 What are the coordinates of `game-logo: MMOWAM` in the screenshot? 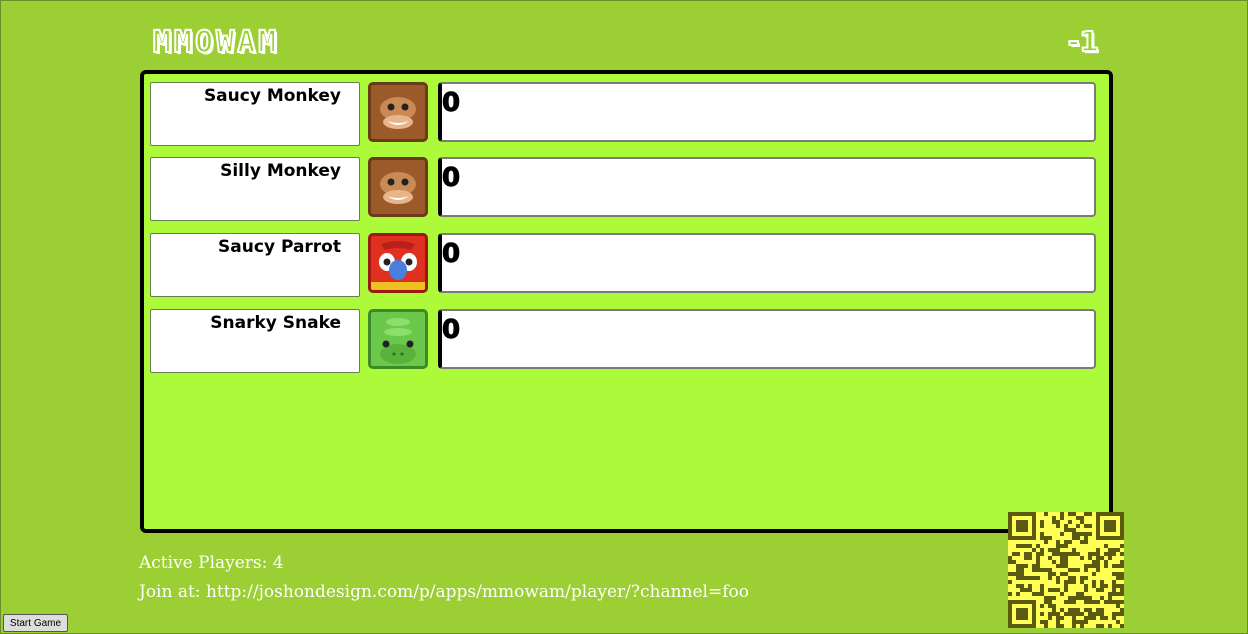 It's located at (216, 42).